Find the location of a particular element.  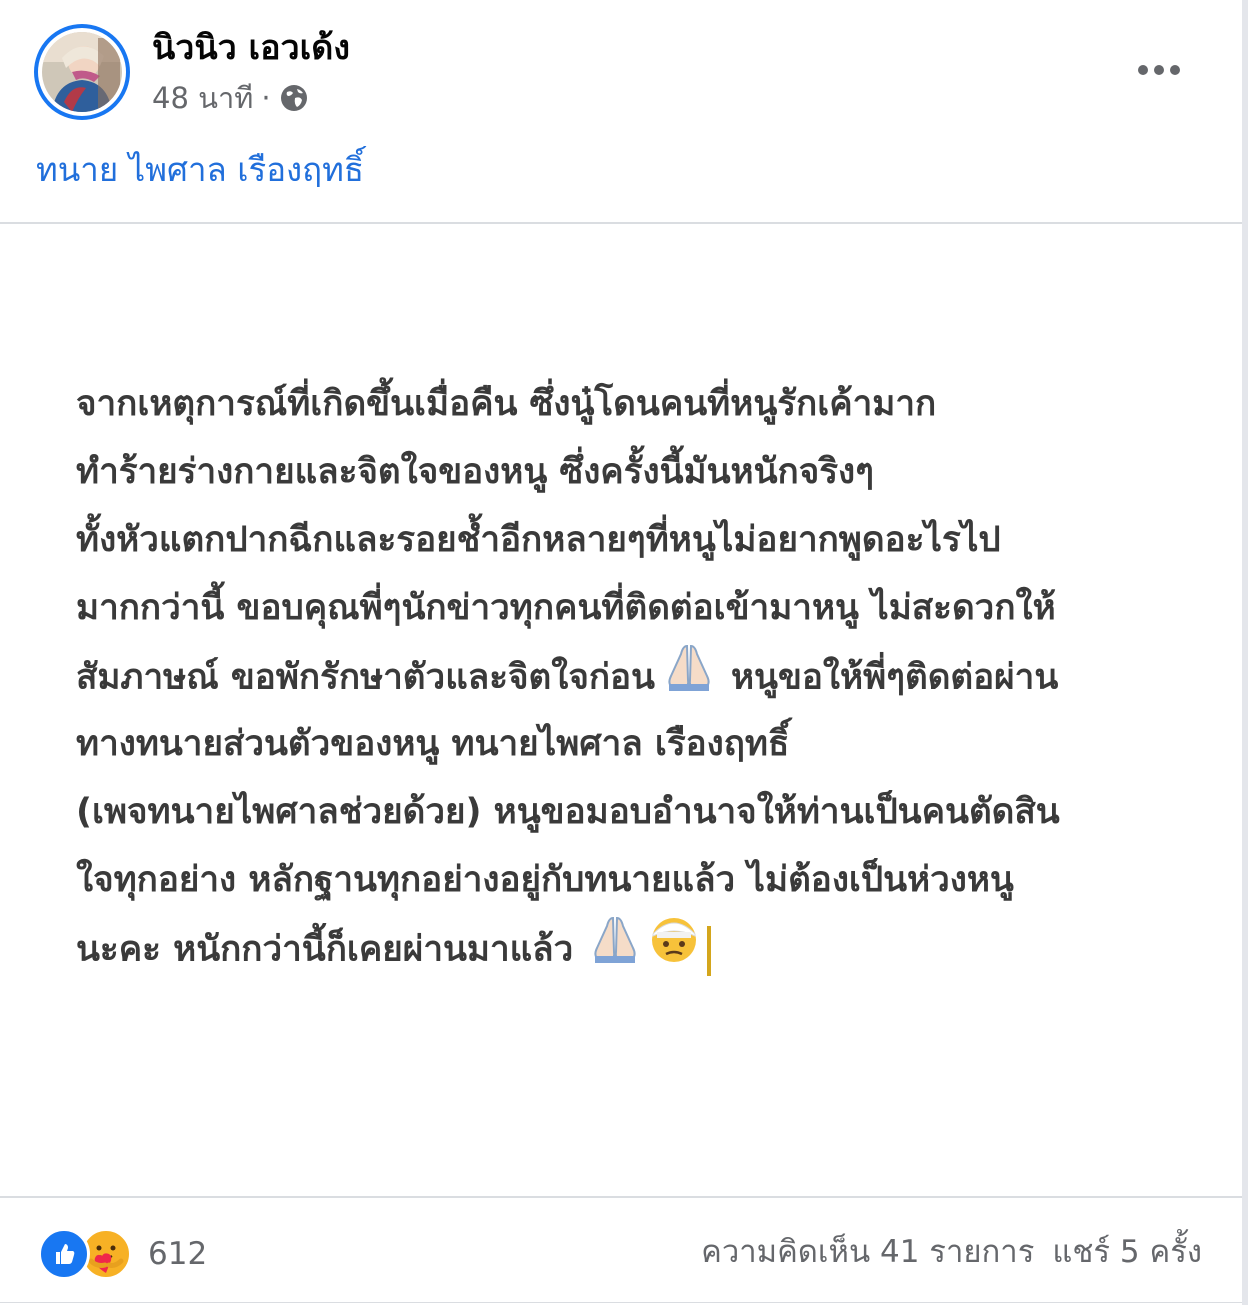

footer-divider is located at coordinates (621, 1302).